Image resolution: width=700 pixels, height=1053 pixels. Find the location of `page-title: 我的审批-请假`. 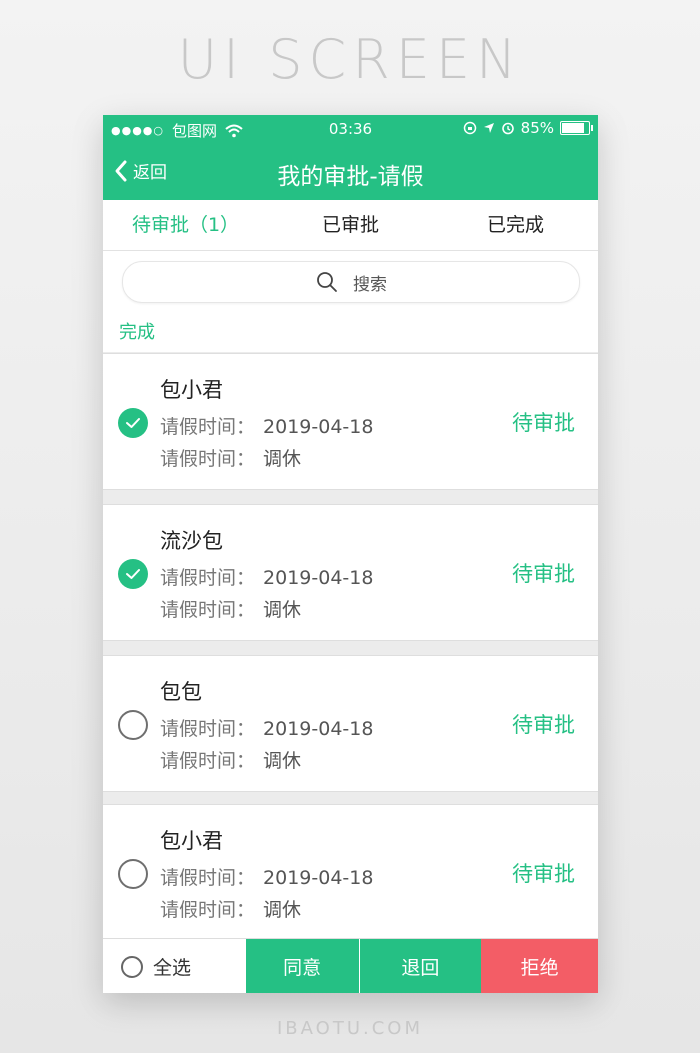

page-title: 我的审批-请假 is located at coordinates (350, 177).